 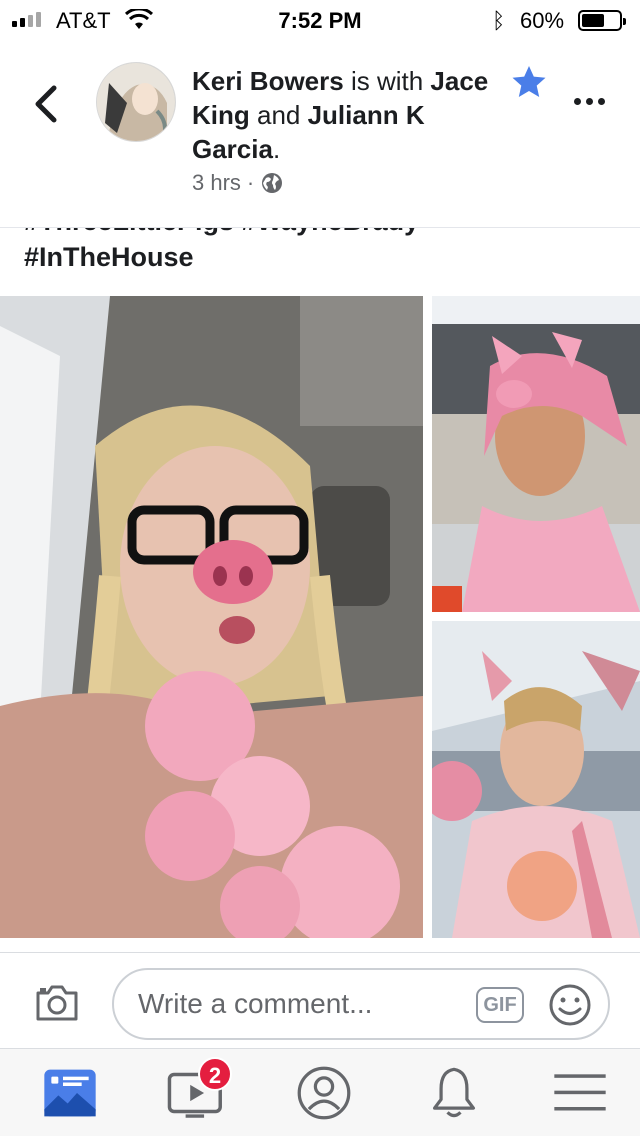 I want to click on news-feed-icon, so click(x=70, y=1093).